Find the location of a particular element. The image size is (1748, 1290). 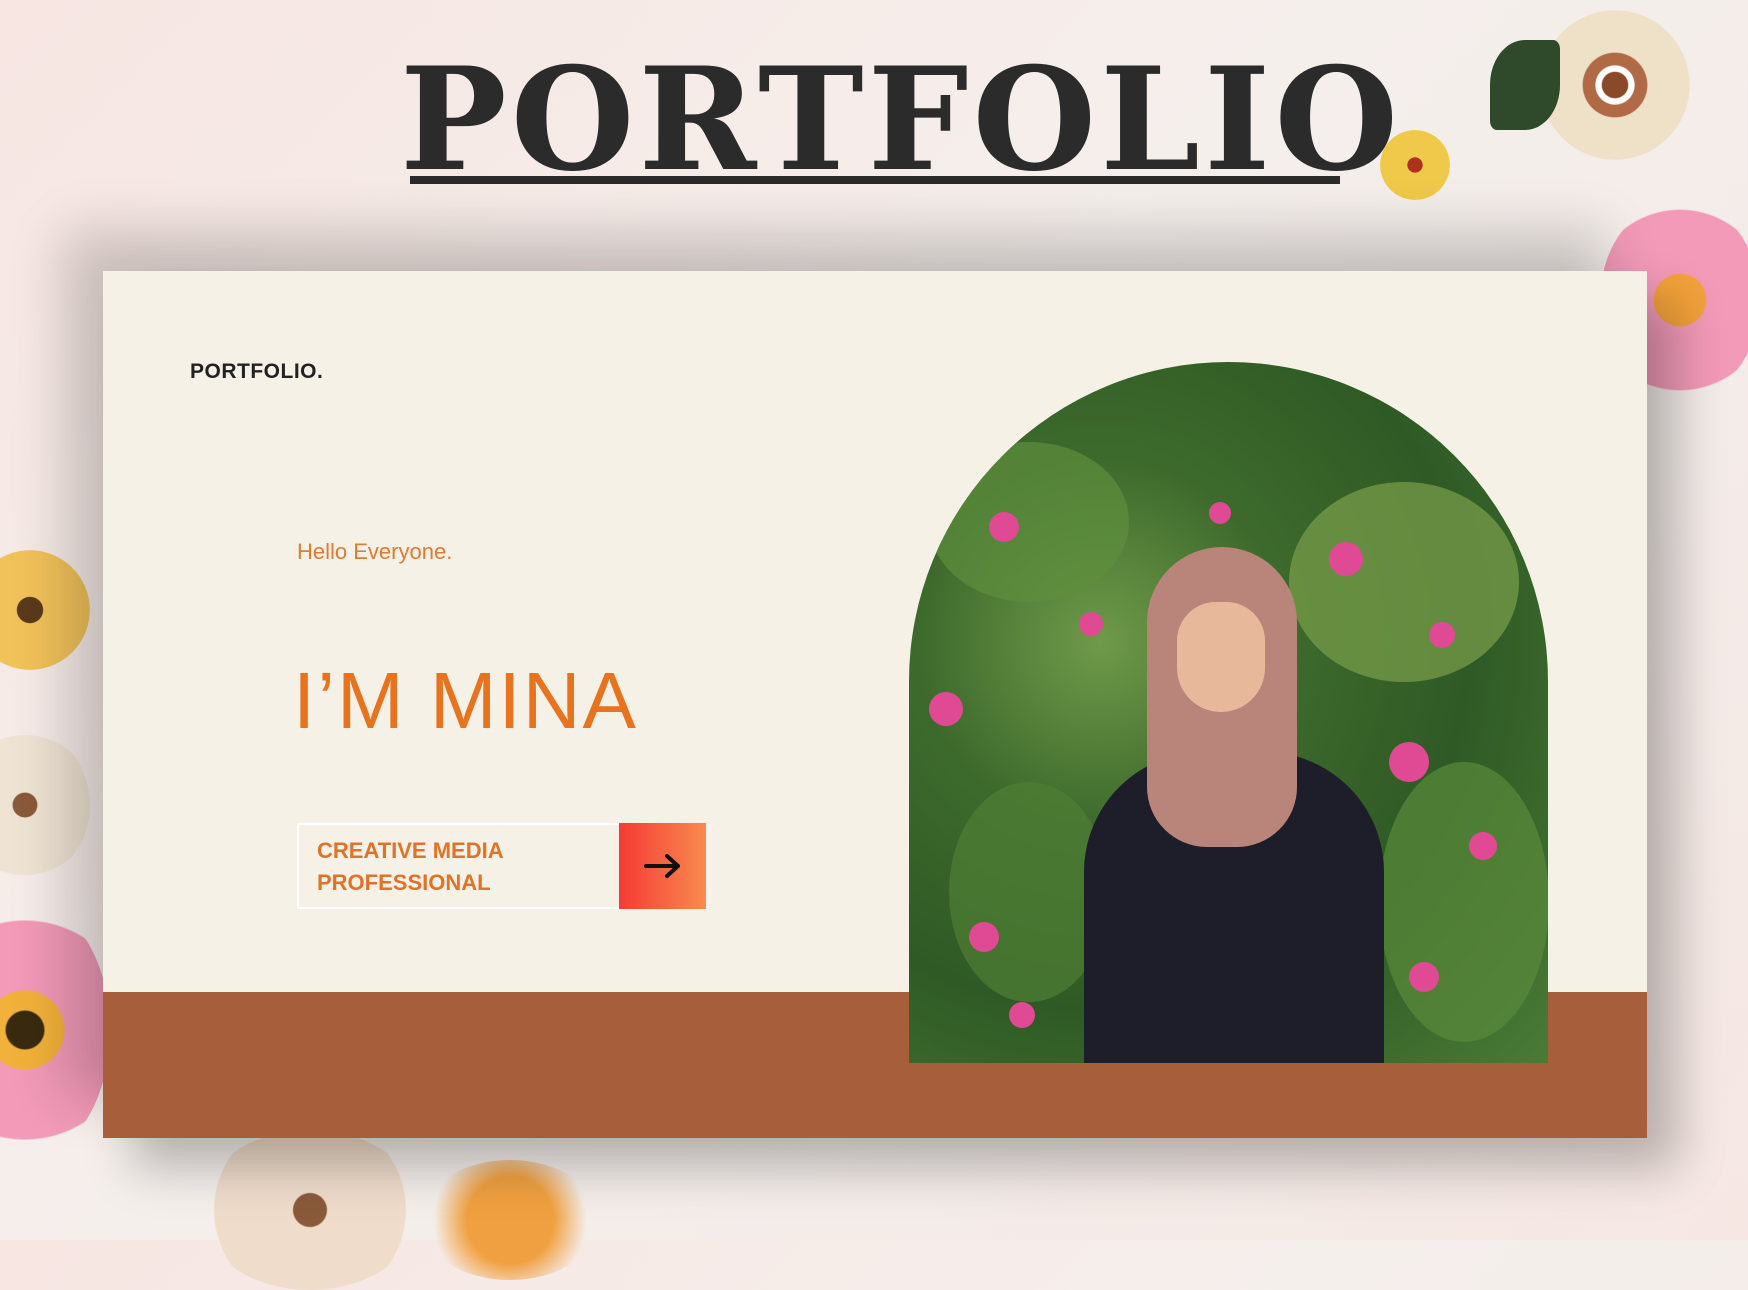

face is located at coordinates (1221, 657).